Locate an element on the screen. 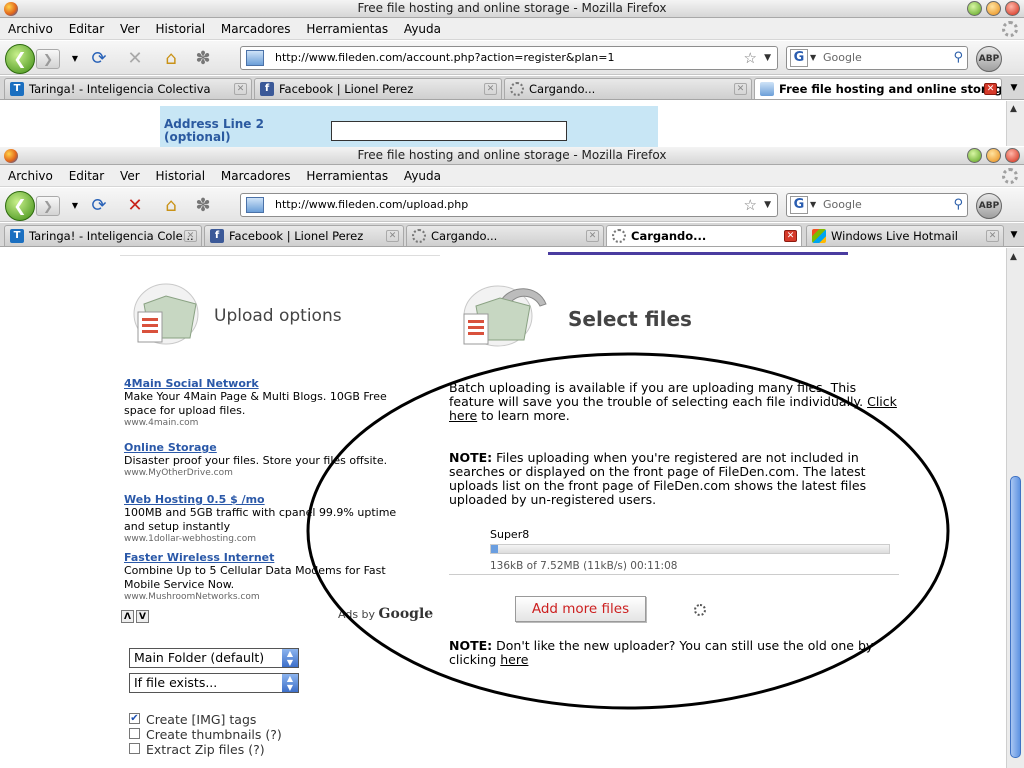 The height and width of the screenshot is (768, 1024). file-exists-select: If file exists... ▲ ▼ is located at coordinates (214, 683).